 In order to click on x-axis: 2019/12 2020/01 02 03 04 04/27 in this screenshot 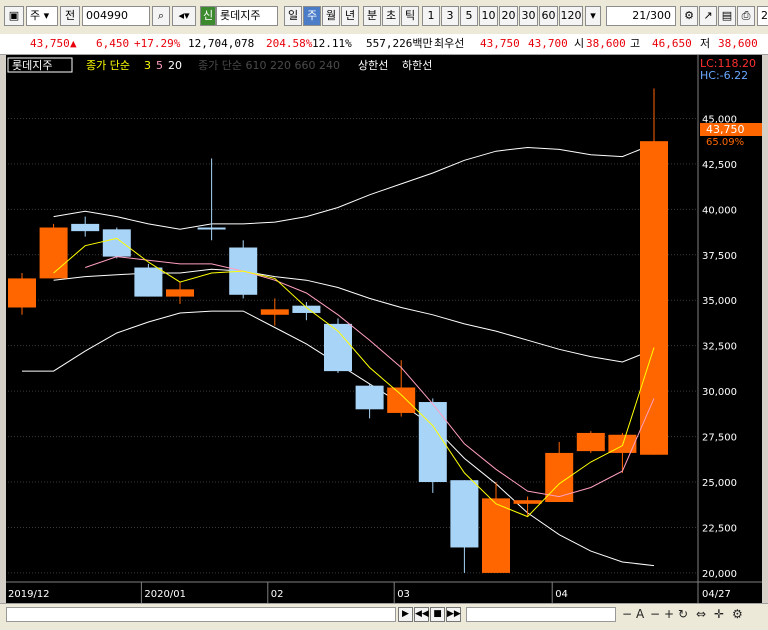, I will do `click(384, 592)`.